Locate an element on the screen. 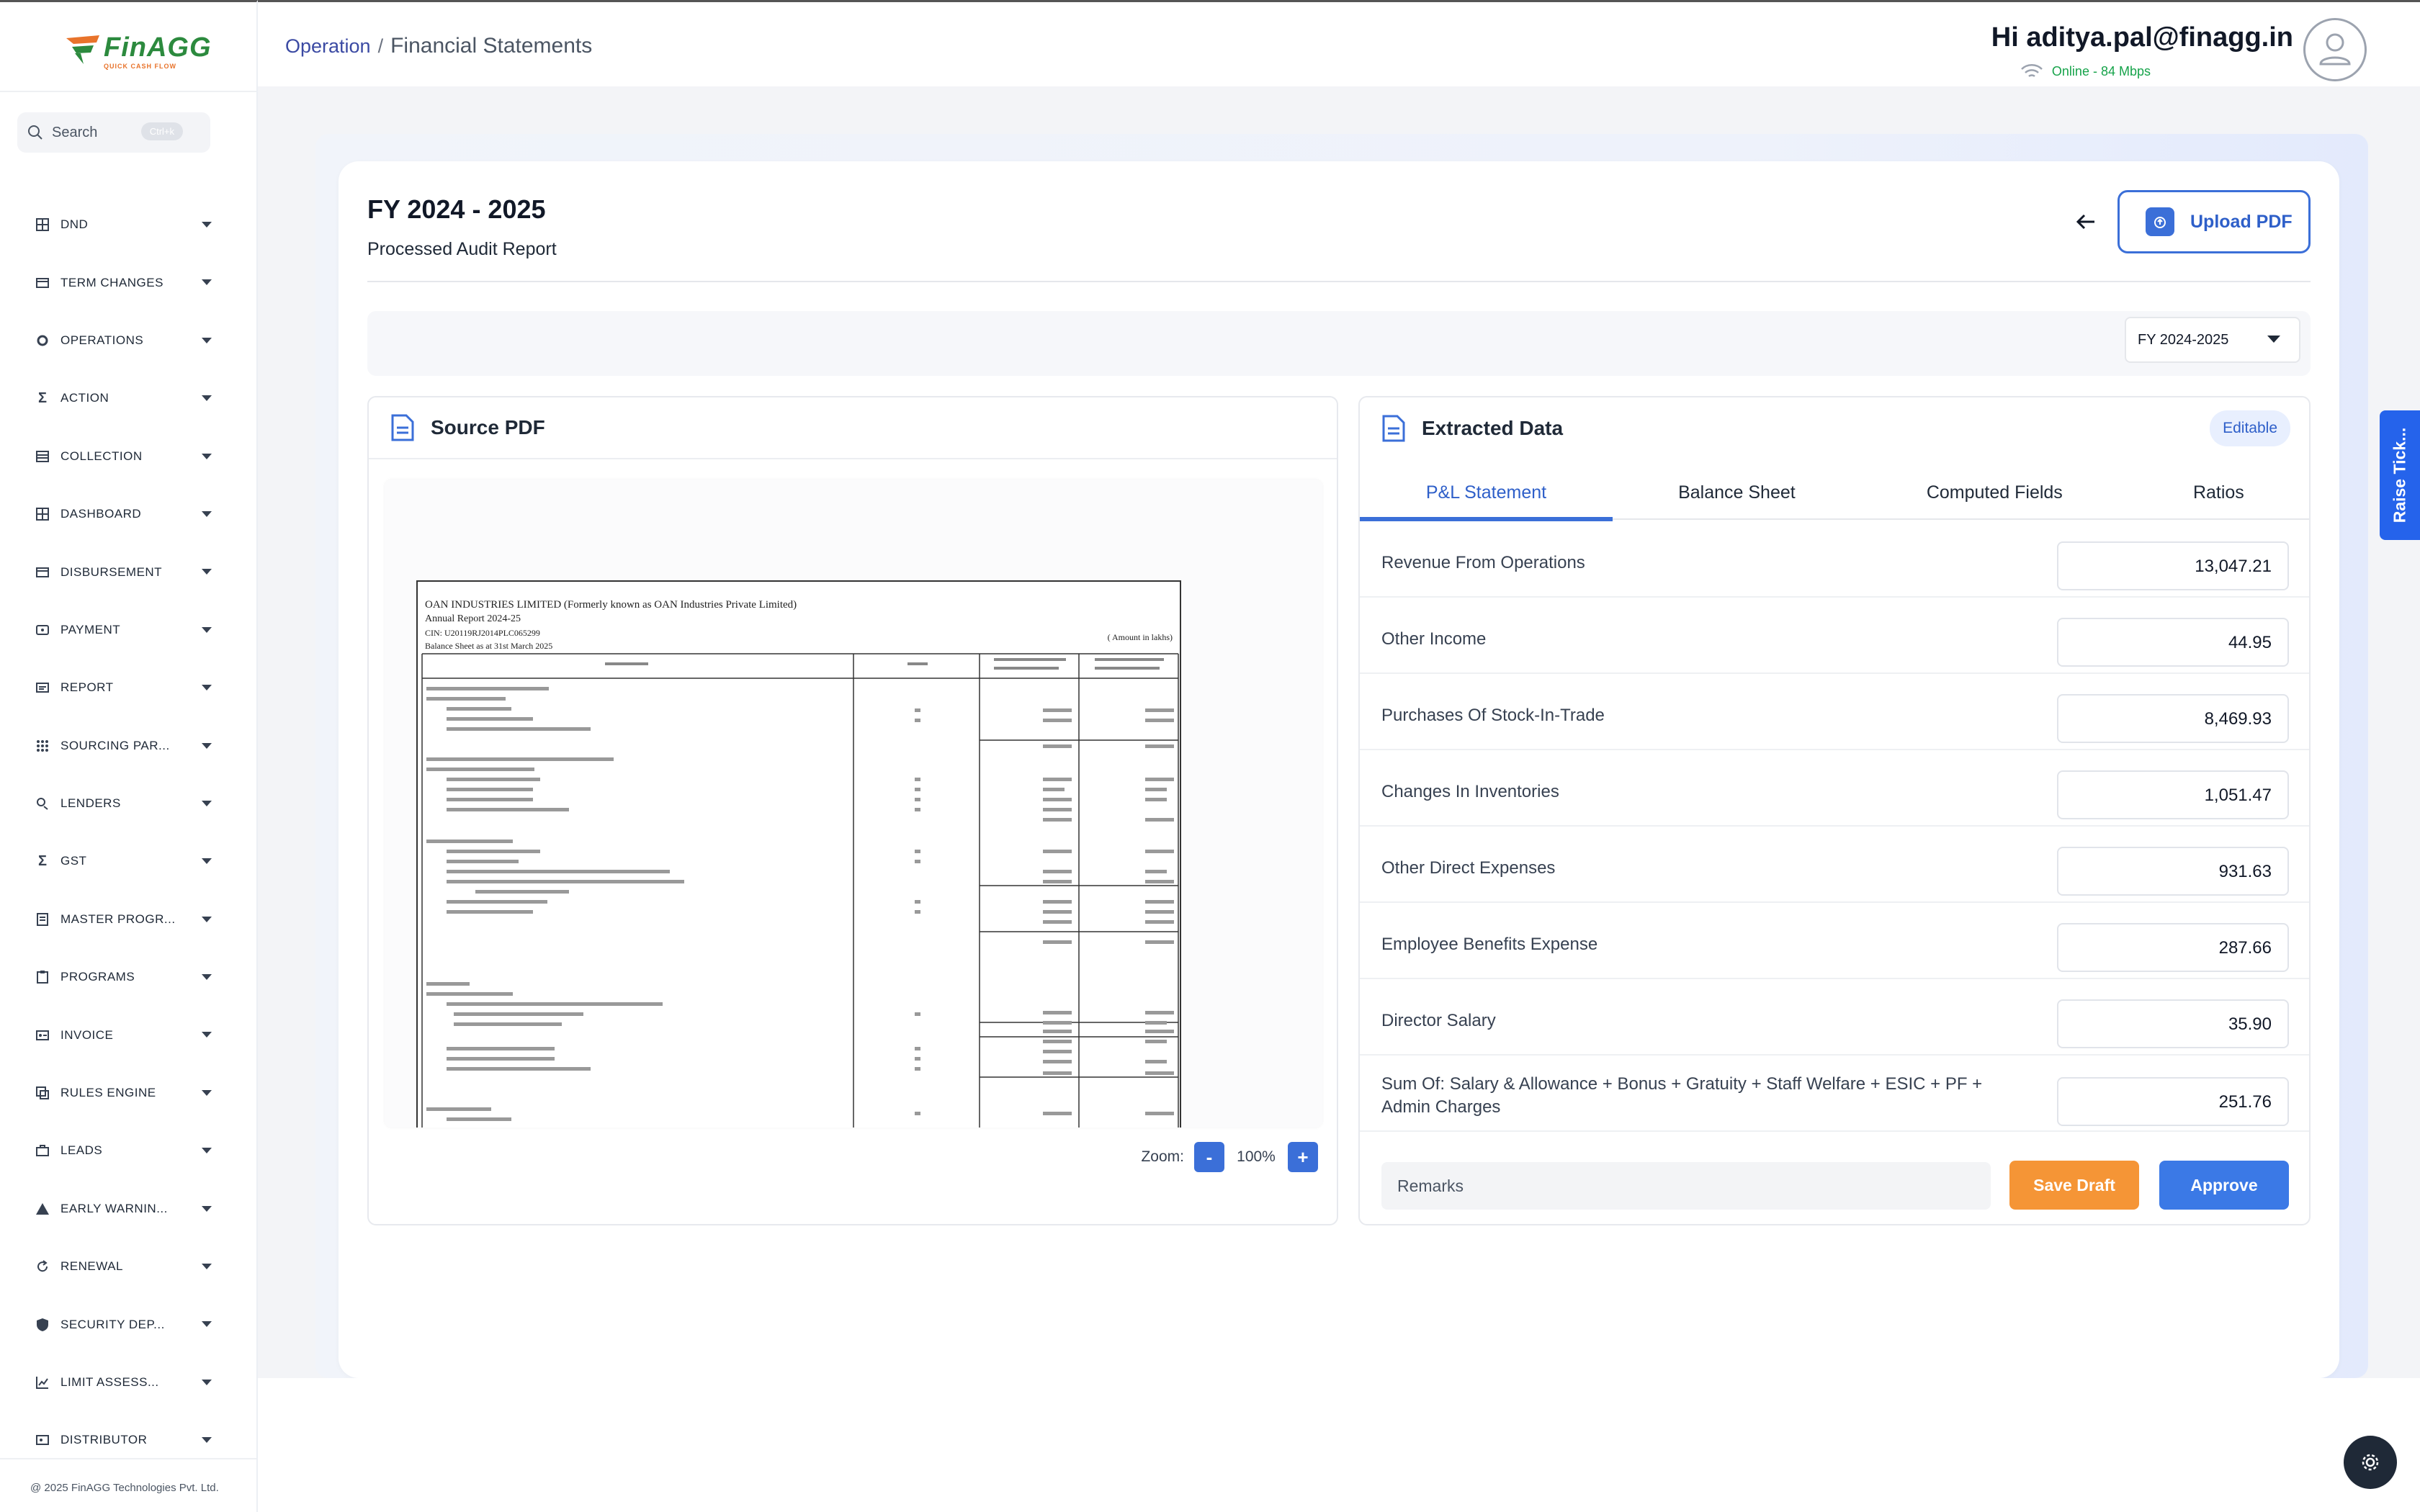 The width and height of the screenshot is (2420, 1512). field-value-input: 251.76 is located at coordinates (2173, 1101).